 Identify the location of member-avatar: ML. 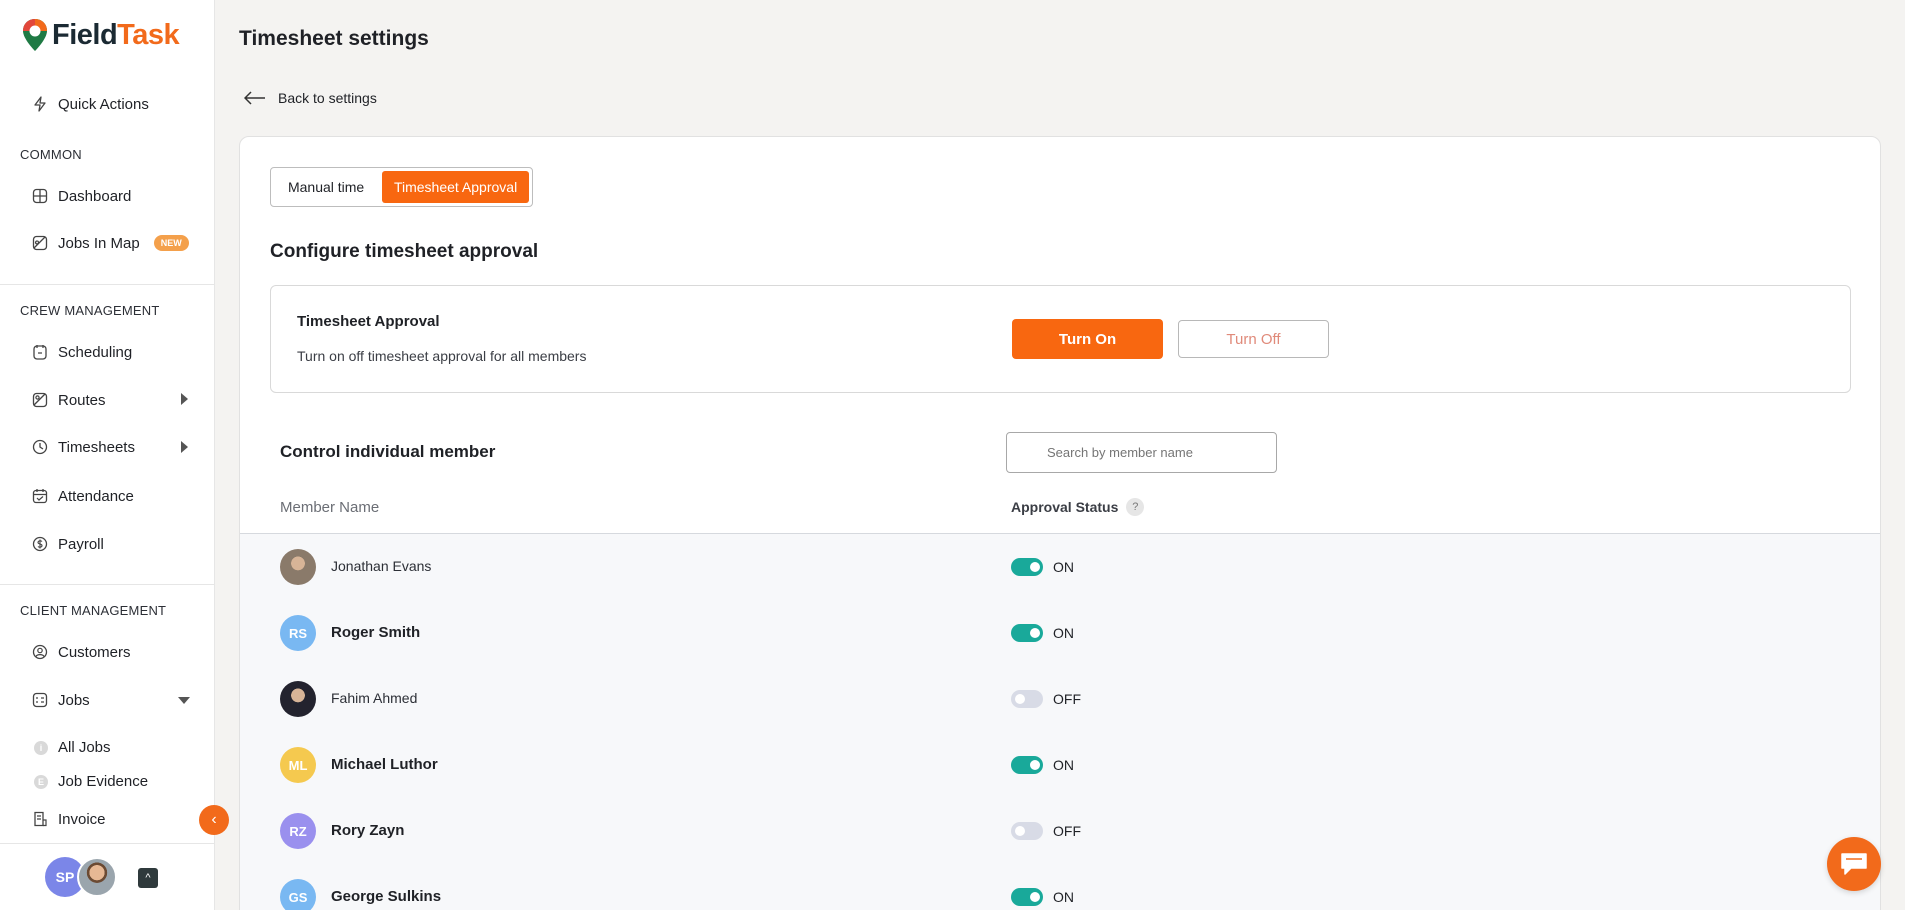
(298, 765).